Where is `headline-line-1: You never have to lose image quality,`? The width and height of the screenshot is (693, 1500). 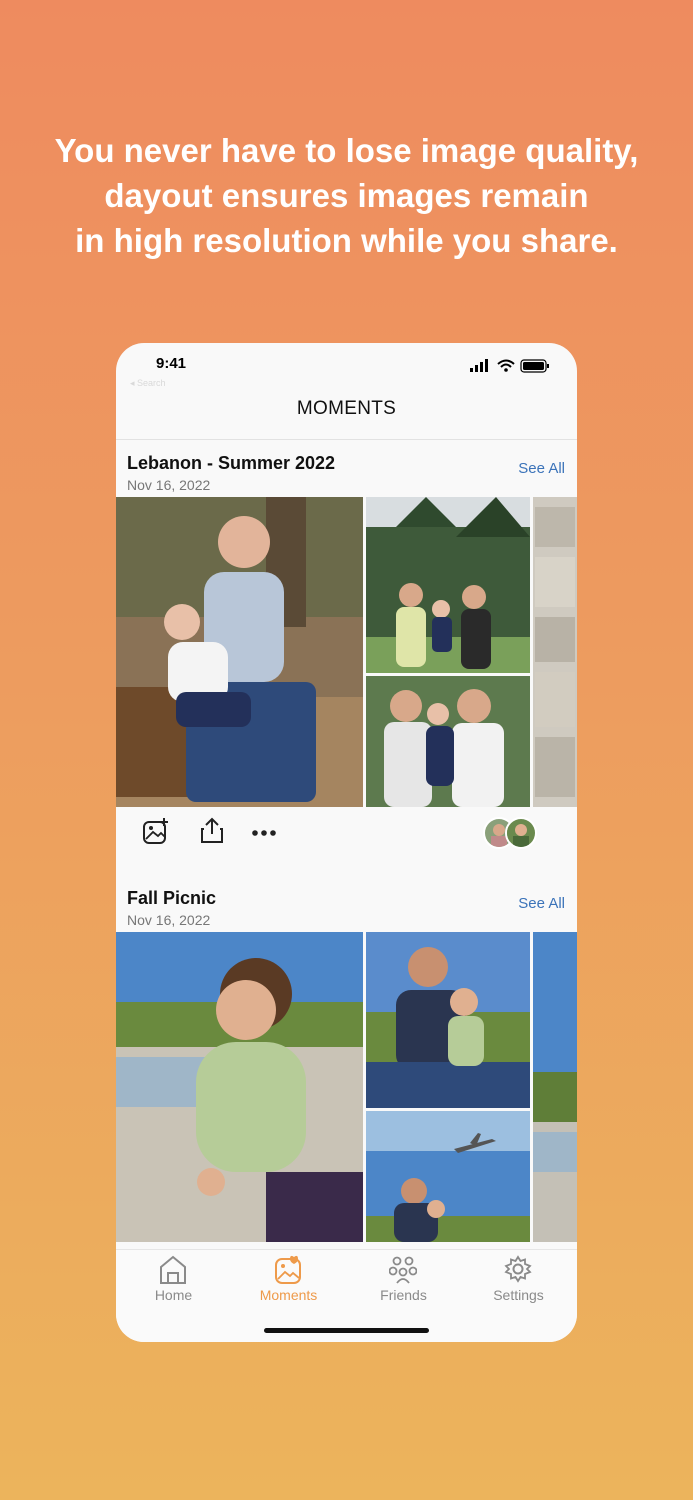
headline-line-1: You never have to lose image quality, is located at coordinates (346, 150).